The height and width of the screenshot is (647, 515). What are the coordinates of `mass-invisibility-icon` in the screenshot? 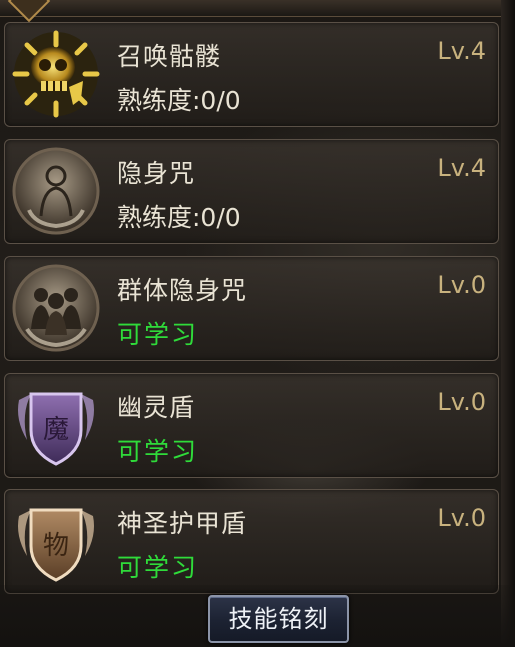 It's located at (56, 308).